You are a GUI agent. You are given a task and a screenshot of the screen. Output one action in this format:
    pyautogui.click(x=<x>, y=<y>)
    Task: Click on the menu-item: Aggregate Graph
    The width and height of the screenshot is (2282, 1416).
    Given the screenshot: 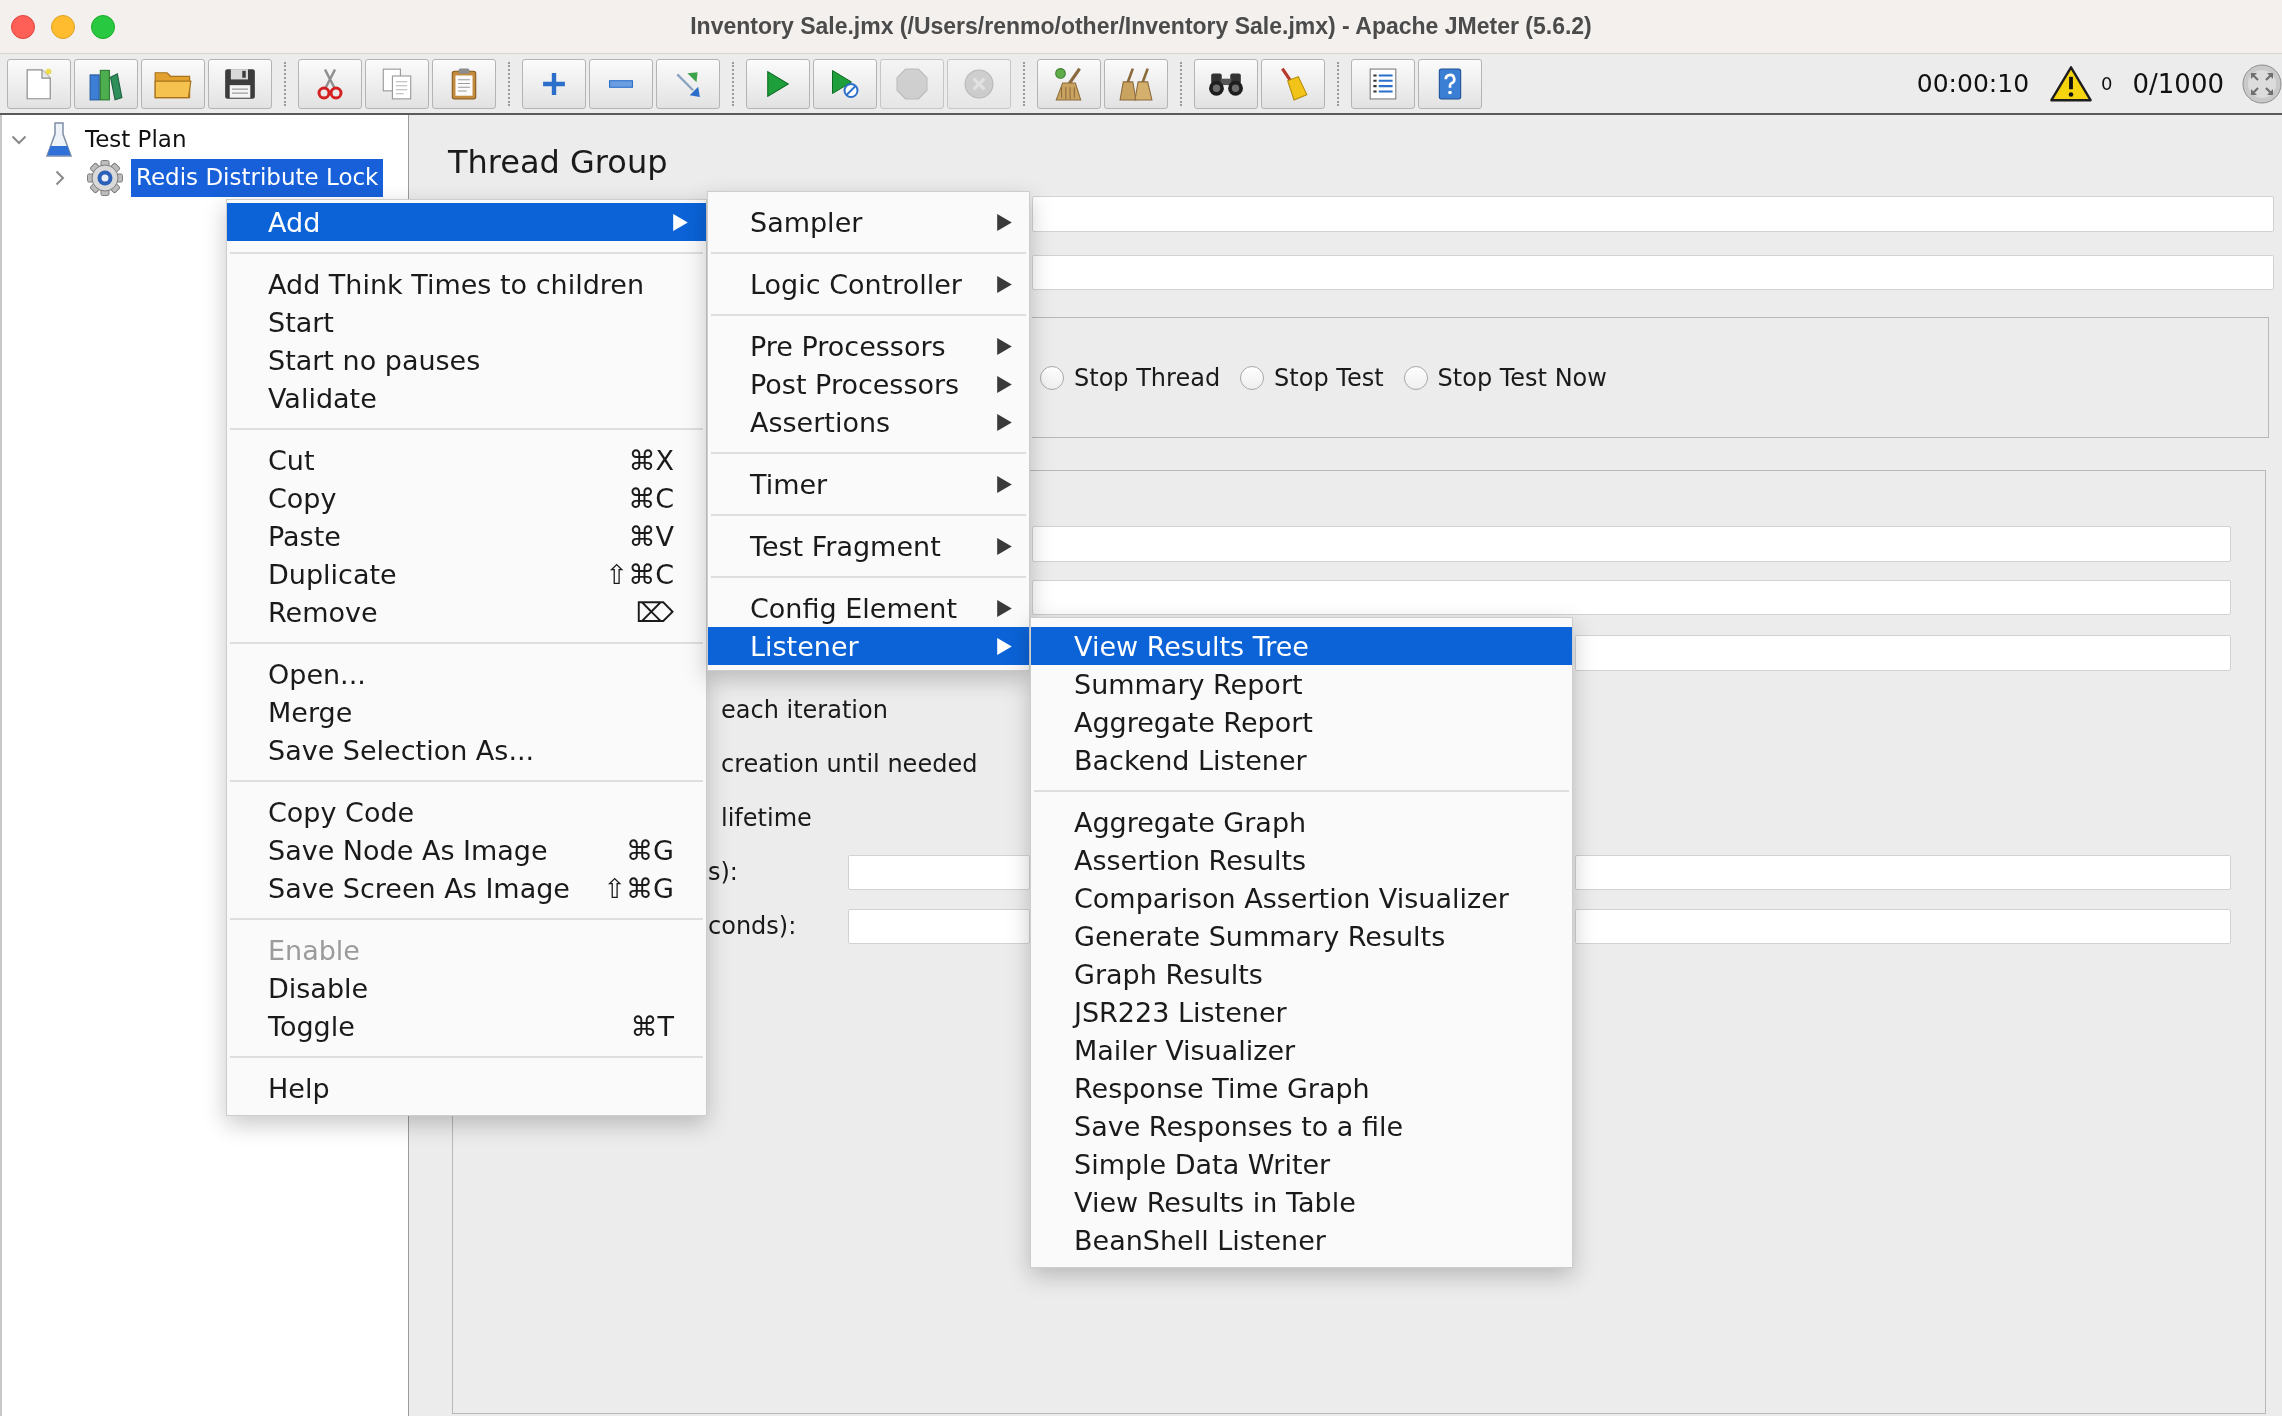 What is the action you would take?
    pyautogui.click(x=1301, y=822)
    